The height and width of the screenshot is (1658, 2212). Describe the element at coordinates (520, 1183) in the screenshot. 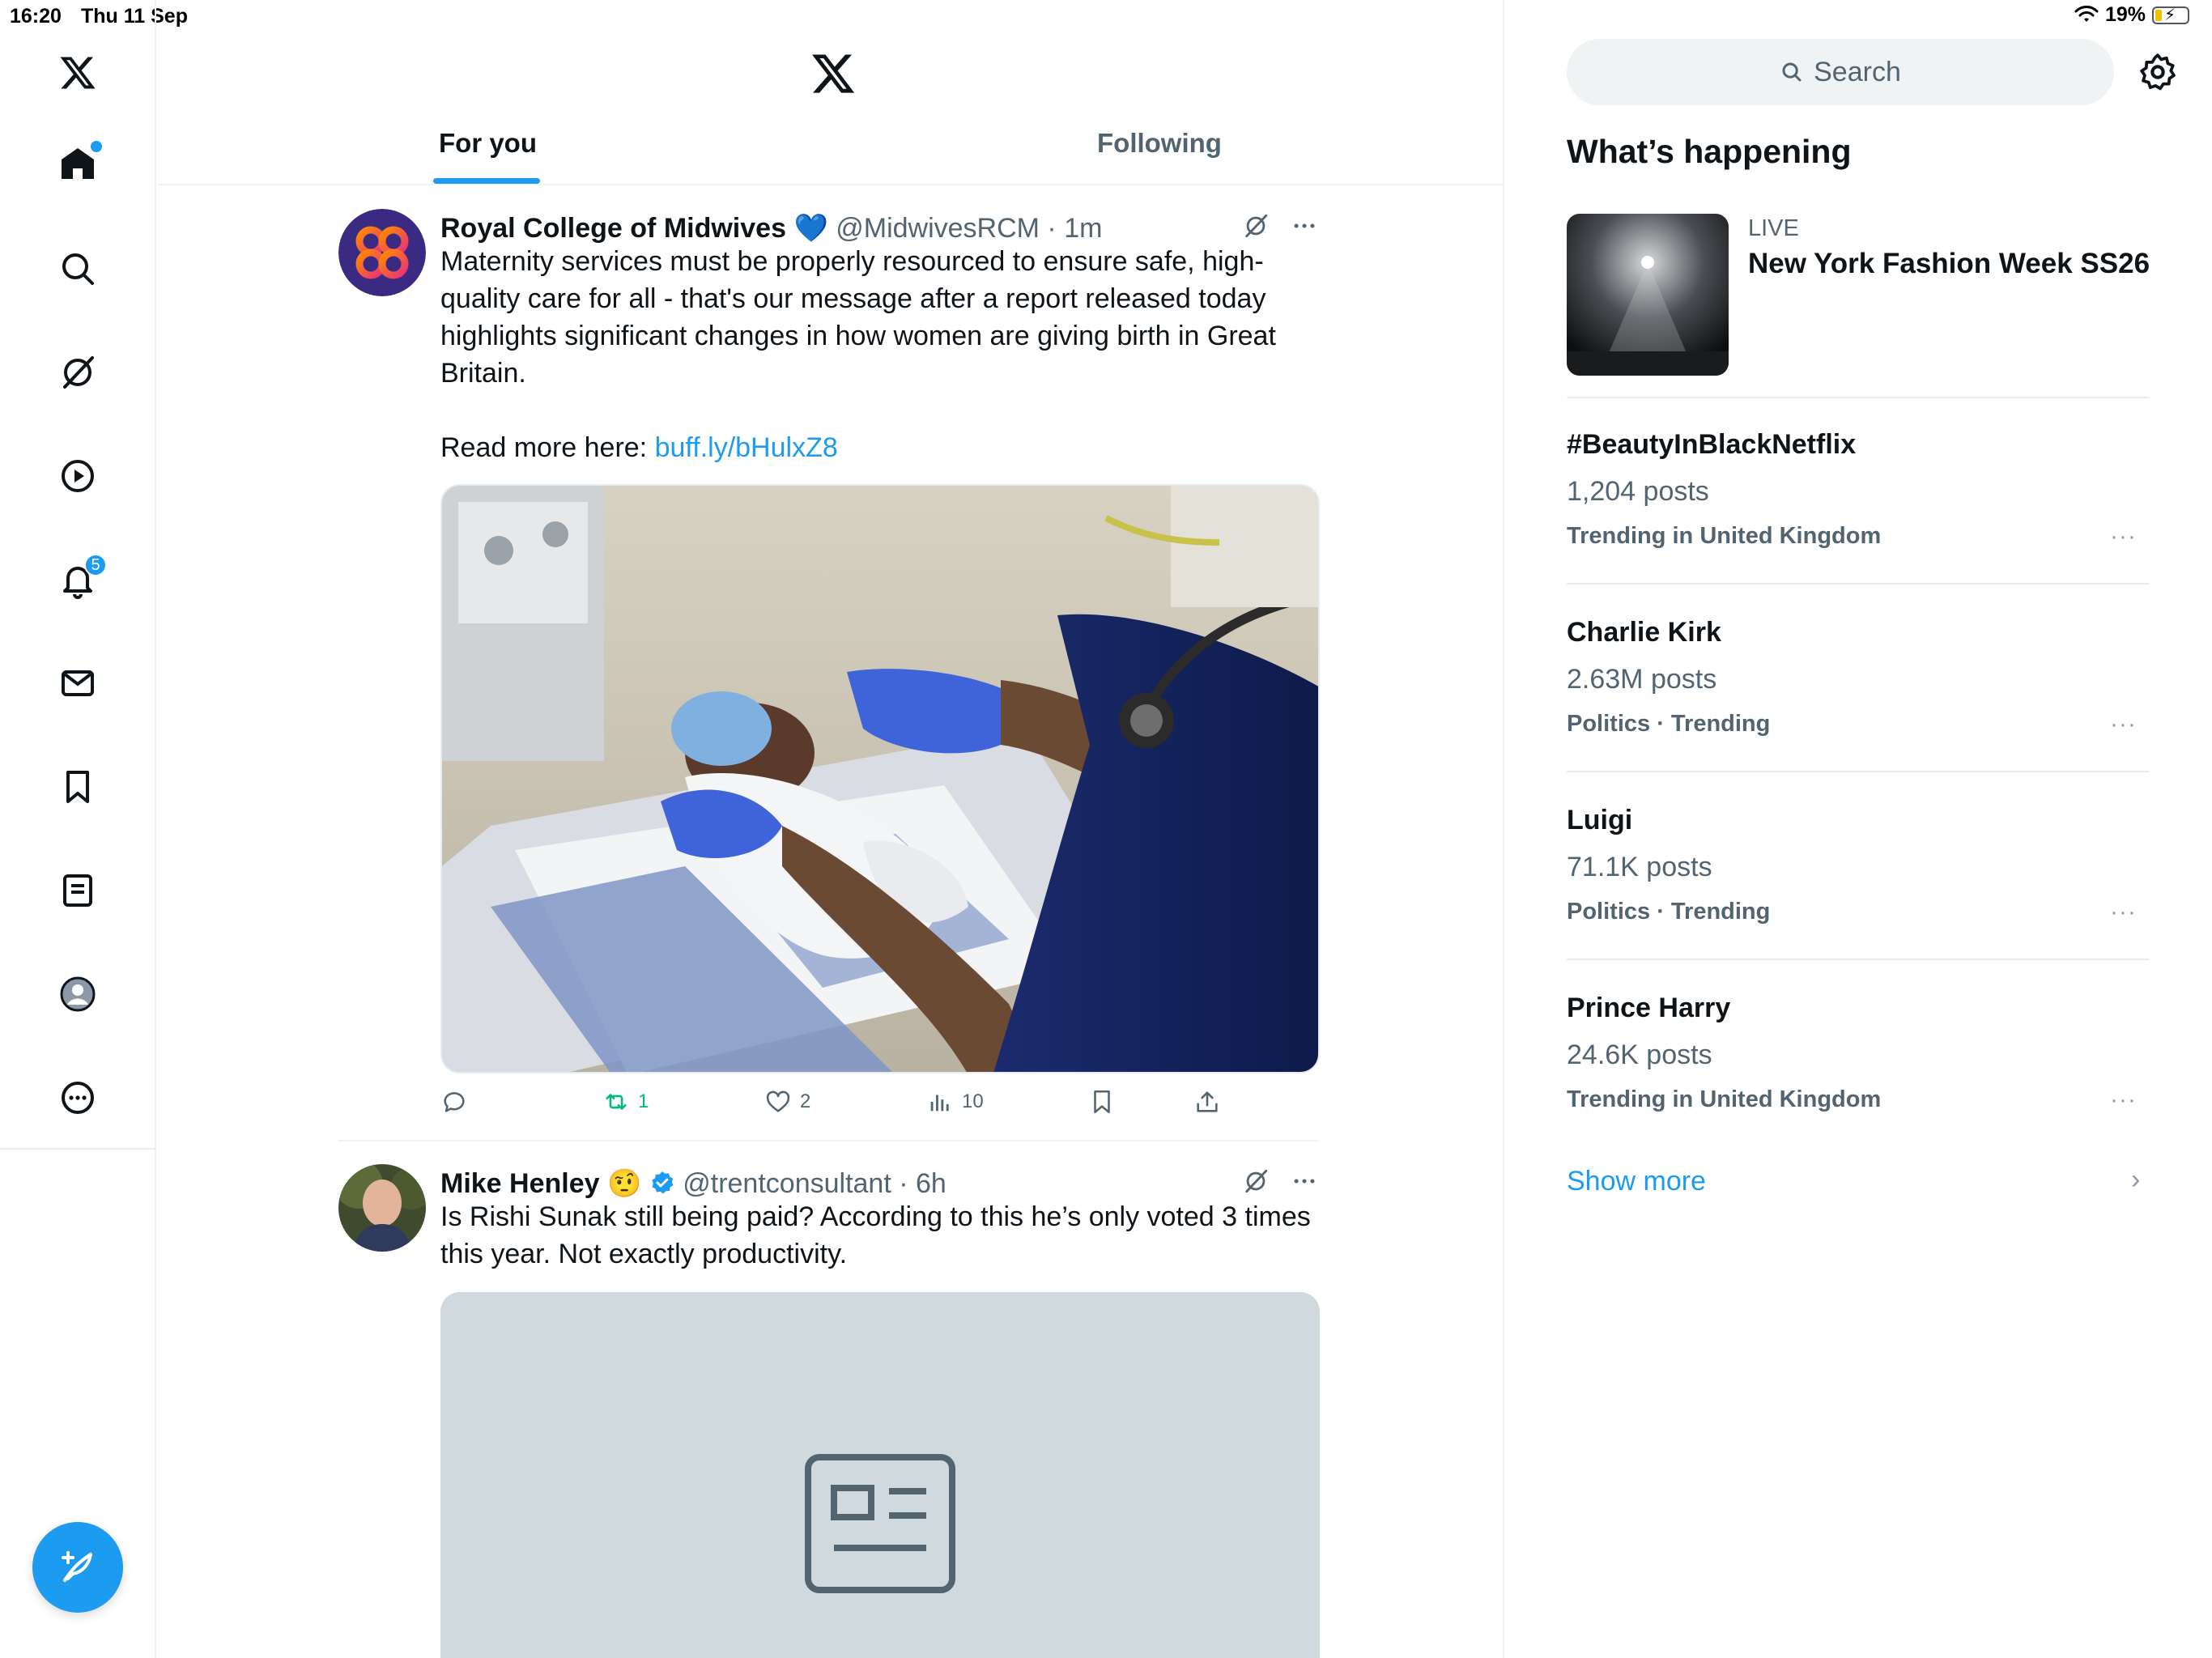

I see `post-author-name: Mike Henley` at that location.